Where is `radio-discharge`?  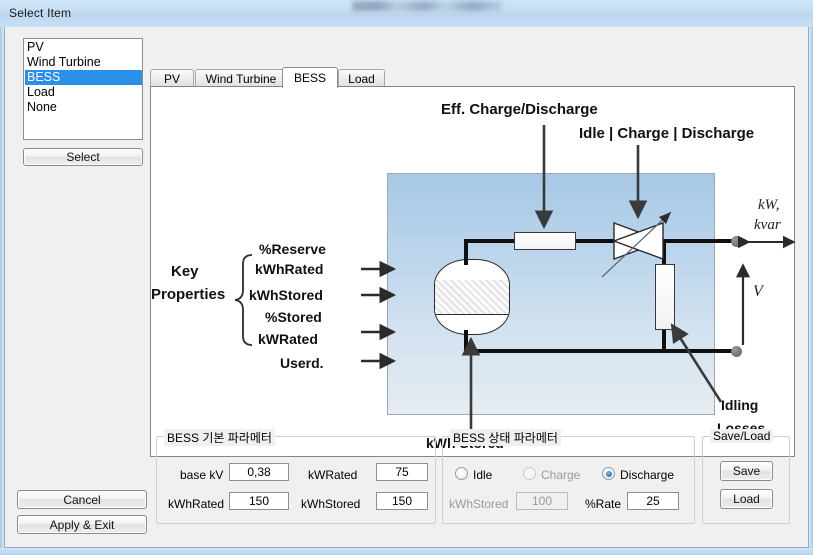 radio-discharge is located at coordinates (608, 473).